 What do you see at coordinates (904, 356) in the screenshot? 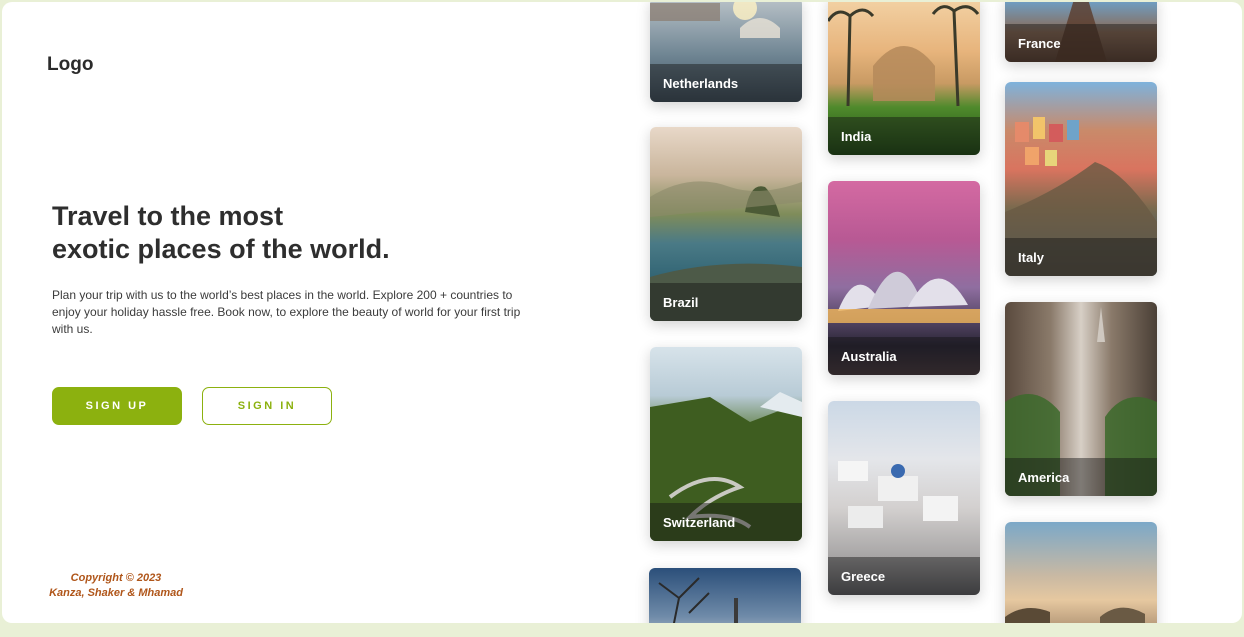
I see `destination-label-australia: Australia` at bounding box center [904, 356].